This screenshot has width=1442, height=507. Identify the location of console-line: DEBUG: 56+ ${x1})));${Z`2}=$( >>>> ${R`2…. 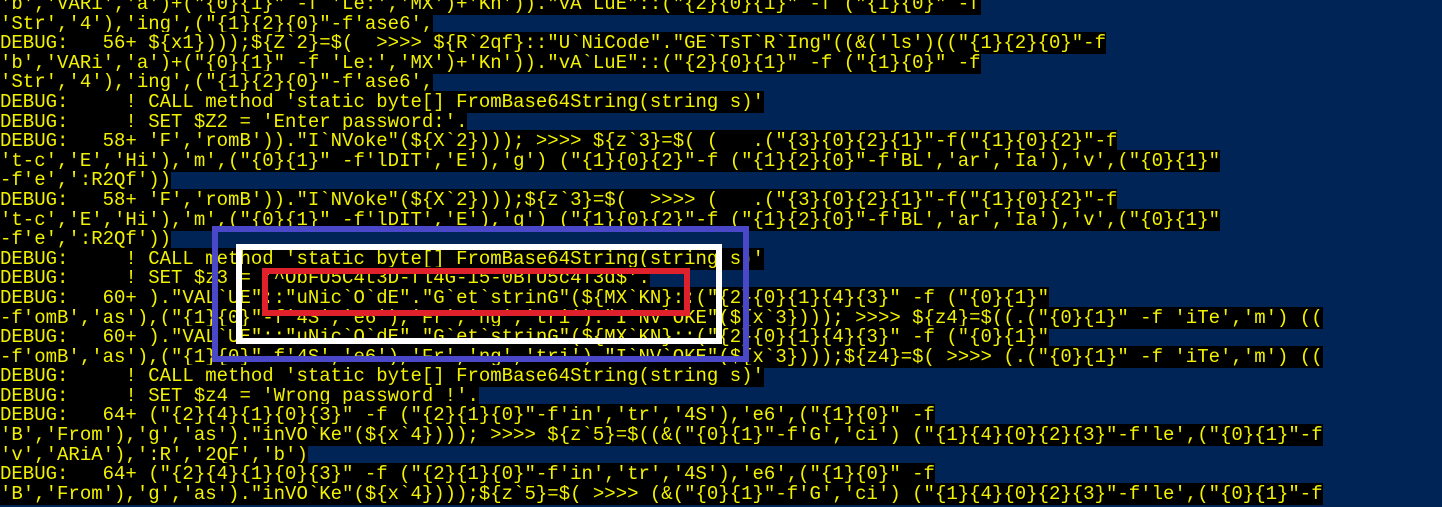
(553, 43).